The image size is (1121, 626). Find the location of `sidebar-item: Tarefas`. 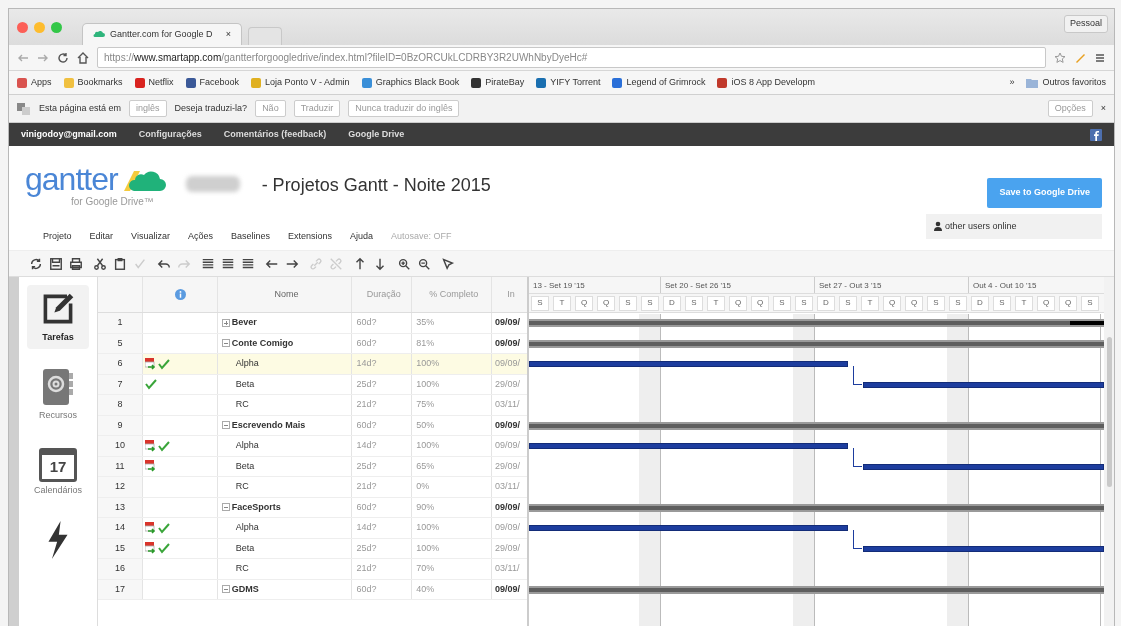

sidebar-item: Tarefas is located at coordinates (58, 317).